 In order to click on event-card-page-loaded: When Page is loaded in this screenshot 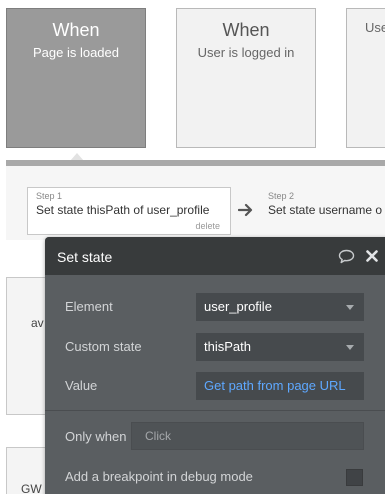, I will do `click(76, 78)`.